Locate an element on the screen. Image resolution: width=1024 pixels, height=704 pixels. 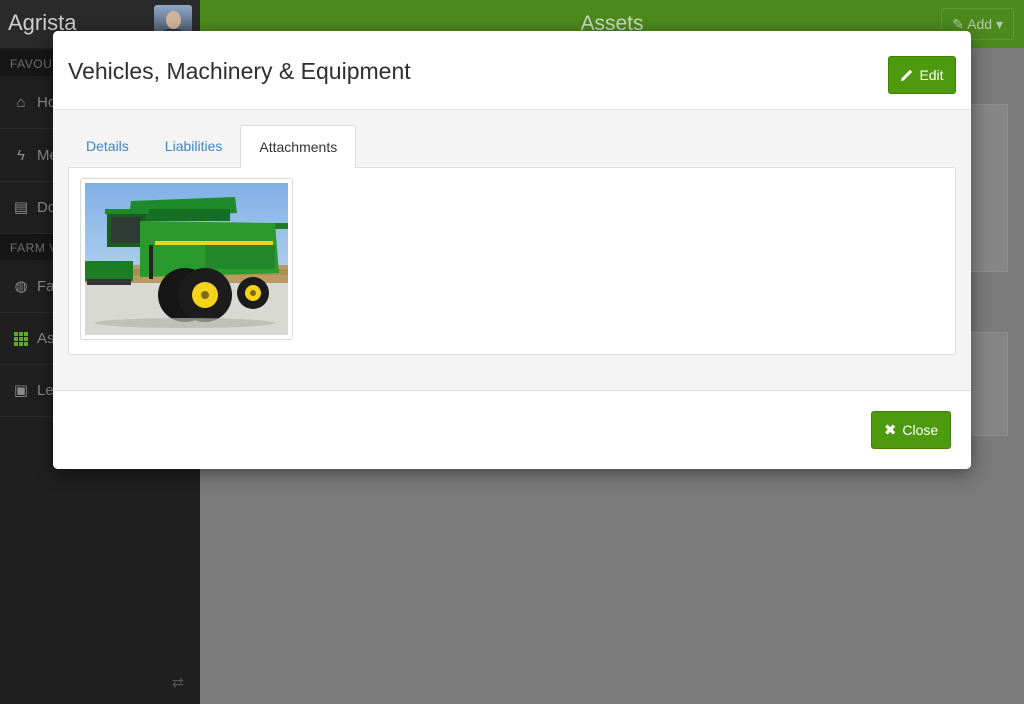
contact-icon: ▣ is located at coordinates (21, 390).